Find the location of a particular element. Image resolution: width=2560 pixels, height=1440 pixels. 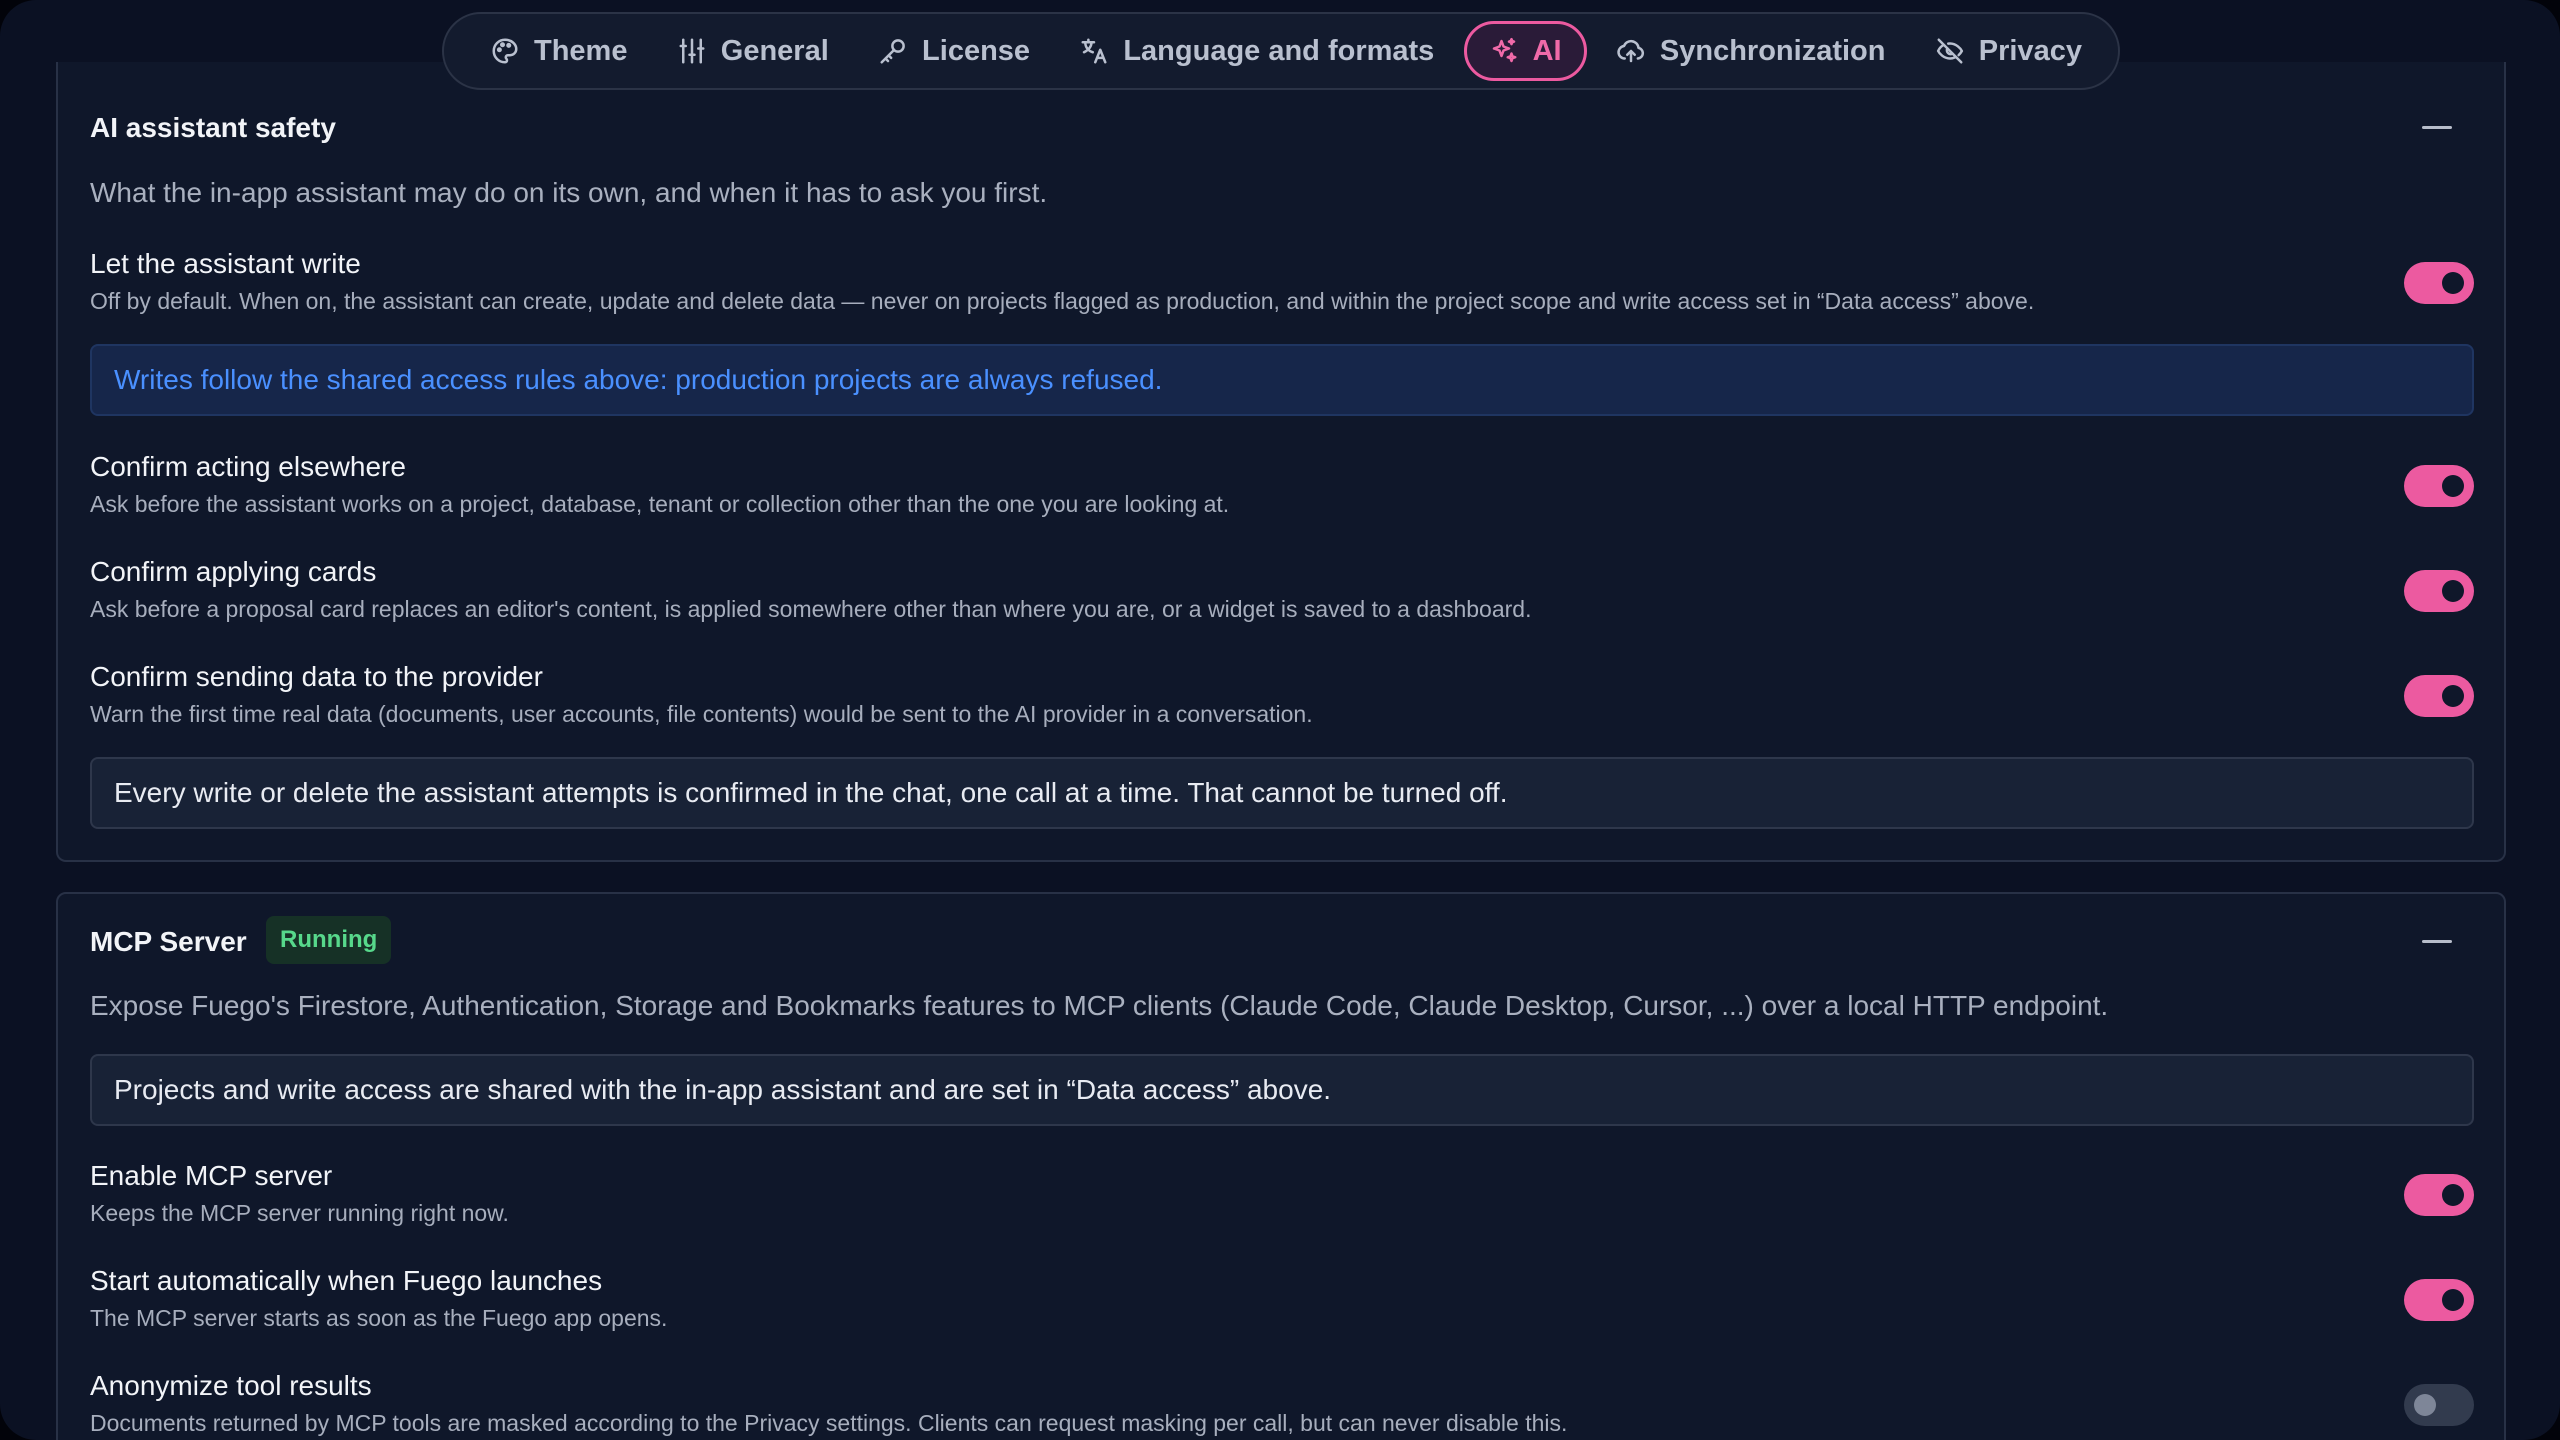

tab-label: Synchronization is located at coordinates (1772, 50).